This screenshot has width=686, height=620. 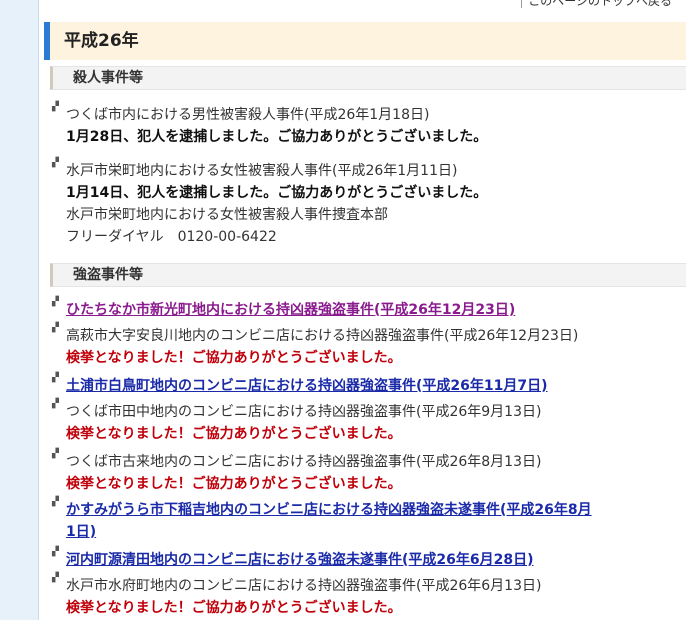 What do you see at coordinates (248, 115) in the screenshot?
I see `case-title: つくば市内における男性被害殺人事件(平成26年1月18日)` at bounding box center [248, 115].